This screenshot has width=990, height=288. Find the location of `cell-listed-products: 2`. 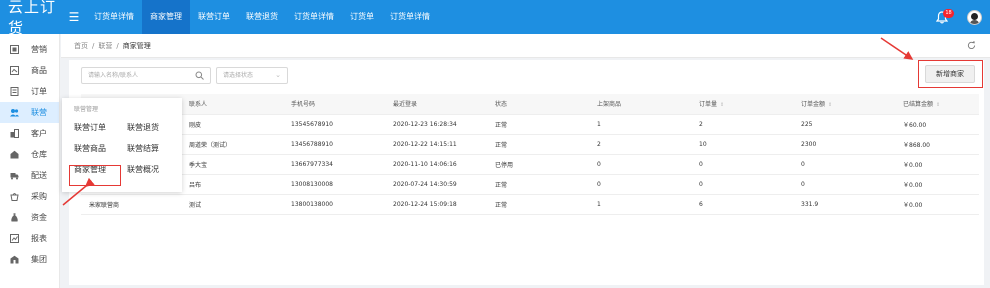

cell-listed-products: 2 is located at coordinates (640, 144).